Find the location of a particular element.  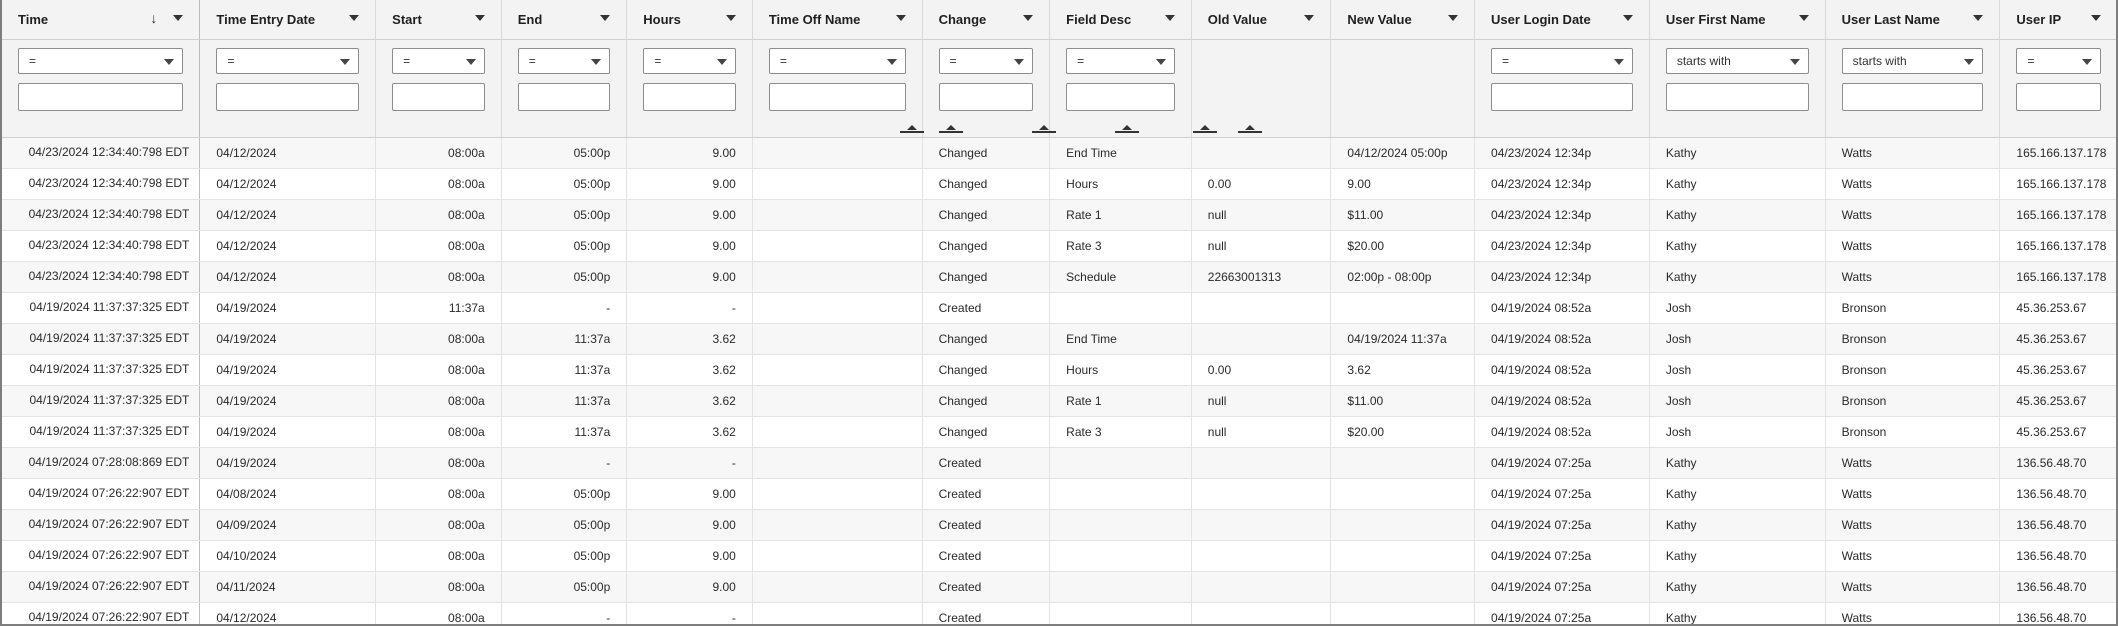

cell-change: Created is located at coordinates (986, 494).